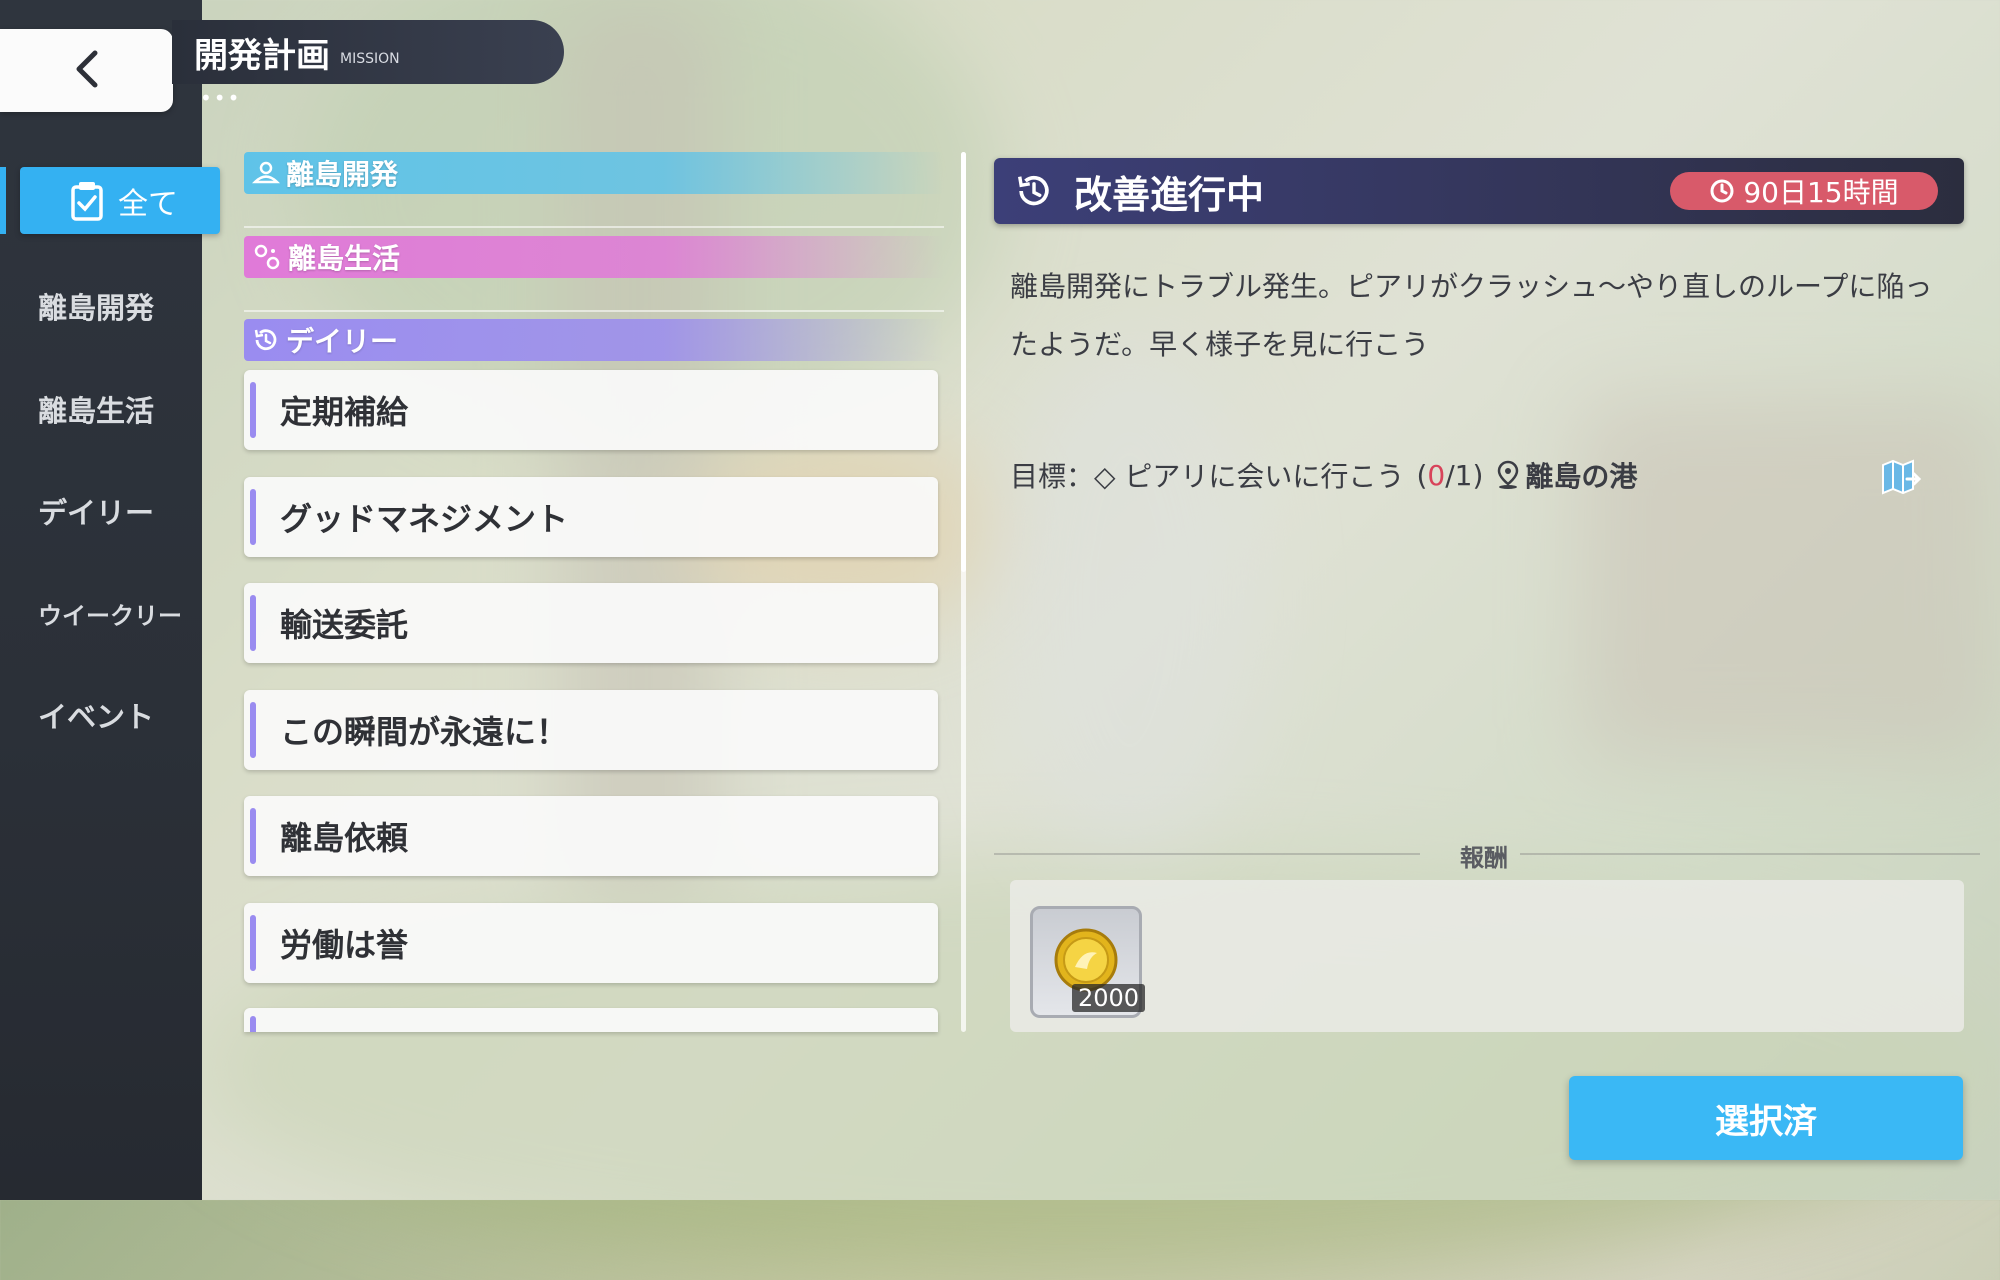 The height and width of the screenshot is (1280, 2000). I want to click on mission-label: 輸送委託, so click(344, 625).